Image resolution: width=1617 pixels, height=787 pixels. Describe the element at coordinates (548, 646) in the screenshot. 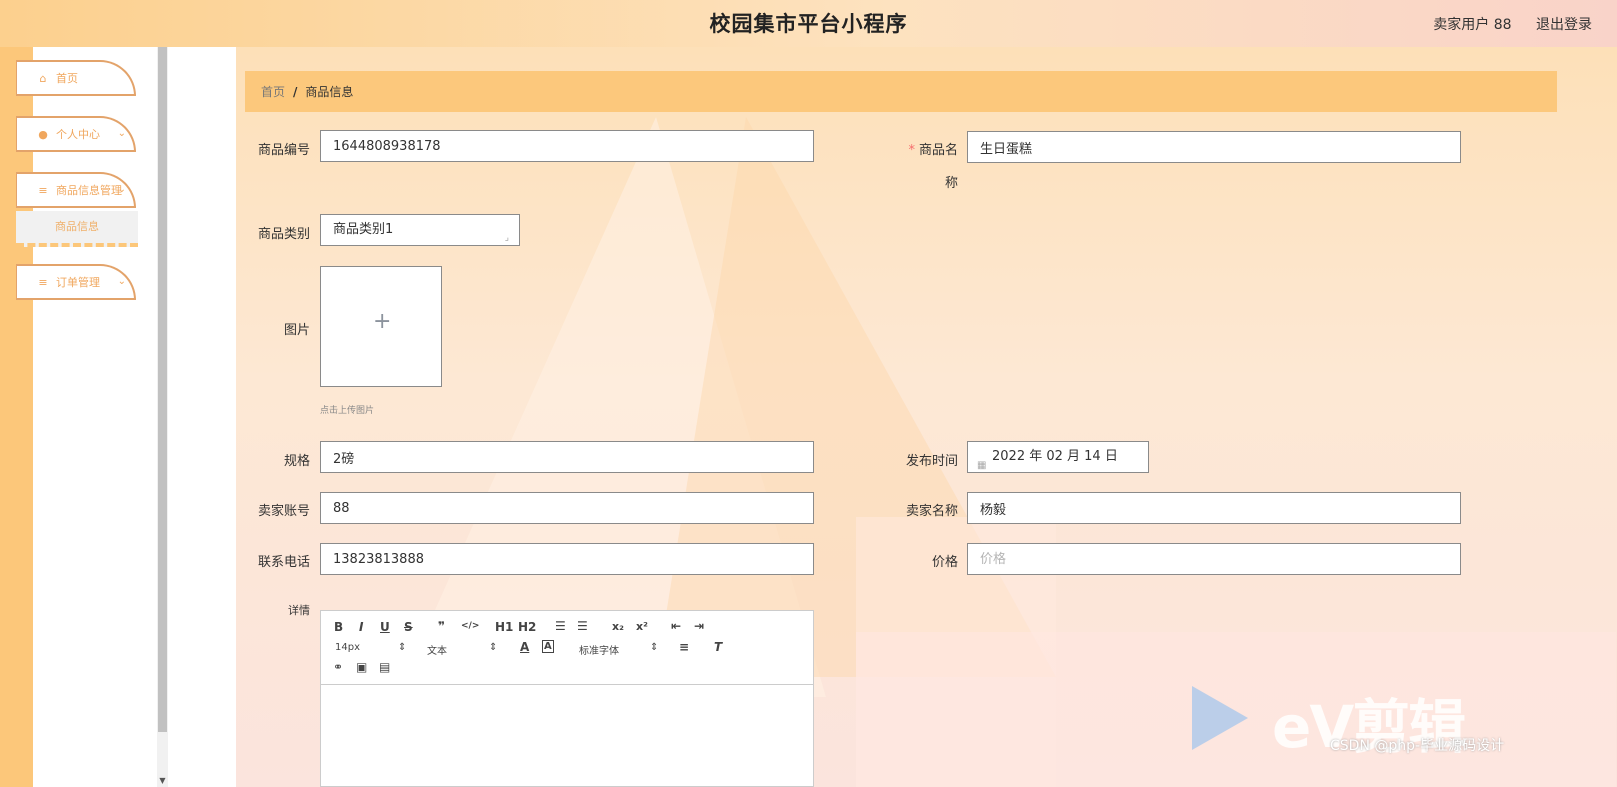

I see `background-color-icon: A` at that location.